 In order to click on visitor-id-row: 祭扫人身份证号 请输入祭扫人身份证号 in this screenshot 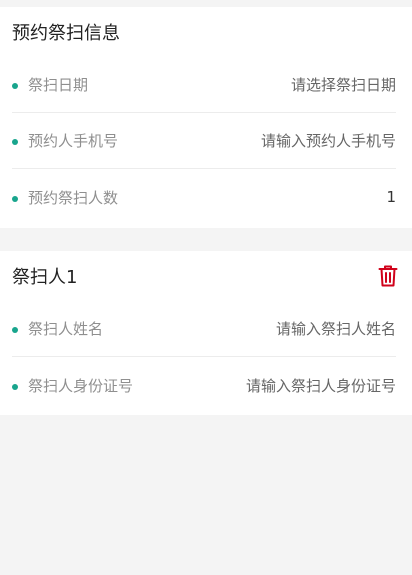, I will do `click(204, 385)`.